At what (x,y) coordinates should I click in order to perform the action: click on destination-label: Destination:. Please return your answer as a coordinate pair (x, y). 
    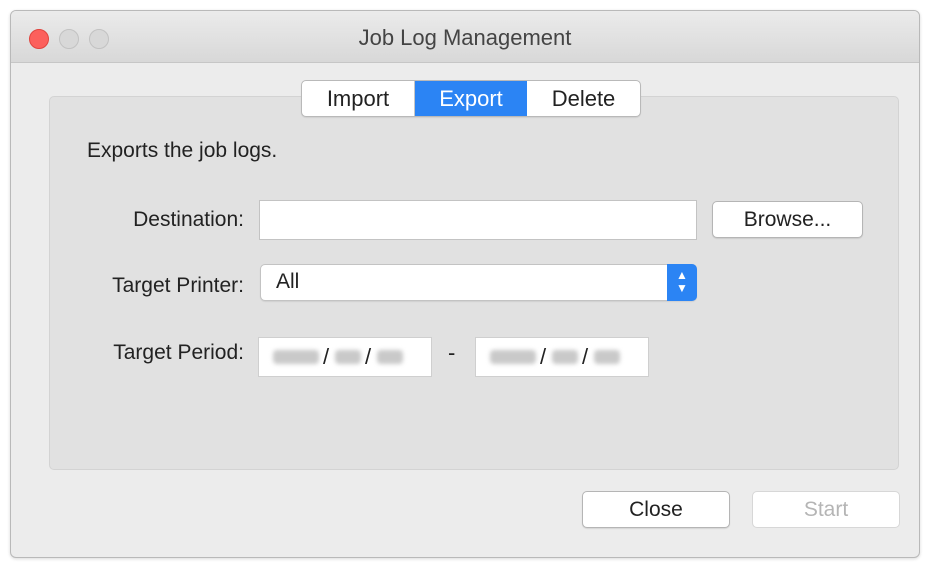
    Looking at the image, I should click on (188, 219).